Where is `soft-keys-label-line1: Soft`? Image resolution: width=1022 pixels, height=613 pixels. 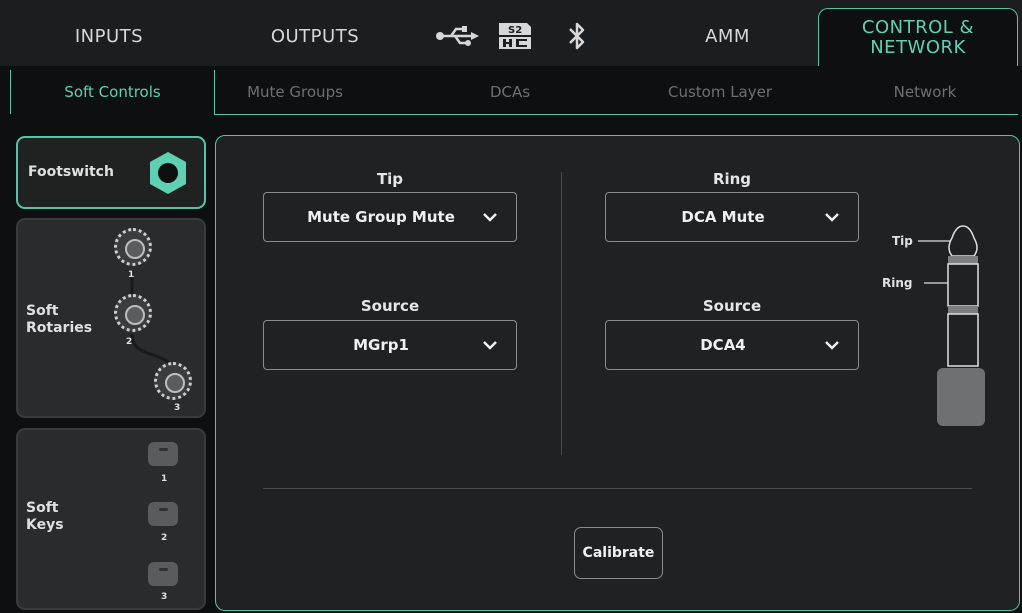 soft-keys-label-line1: Soft is located at coordinates (42, 508).